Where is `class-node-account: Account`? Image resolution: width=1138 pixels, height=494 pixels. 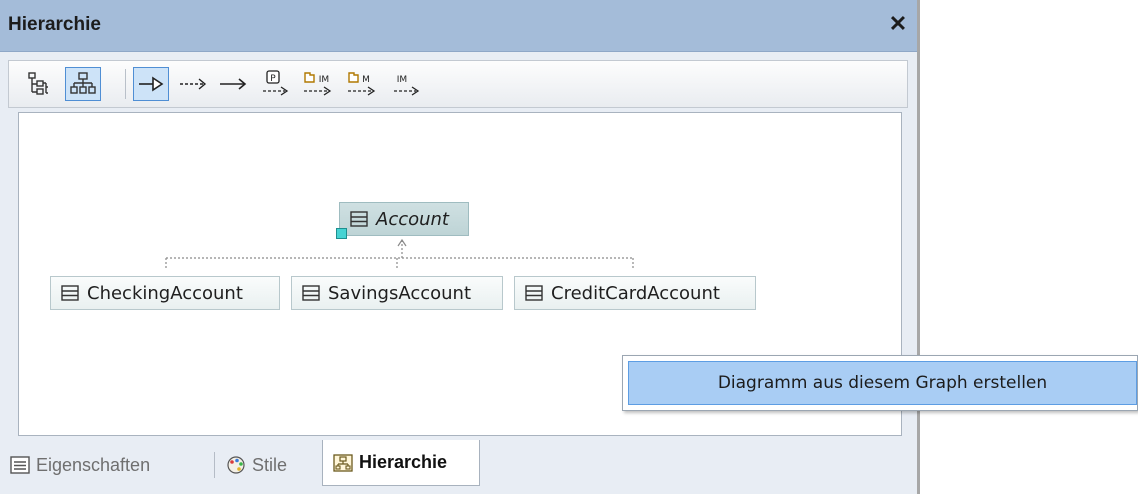 class-node-account: Account is located at coordinates (402, 220).